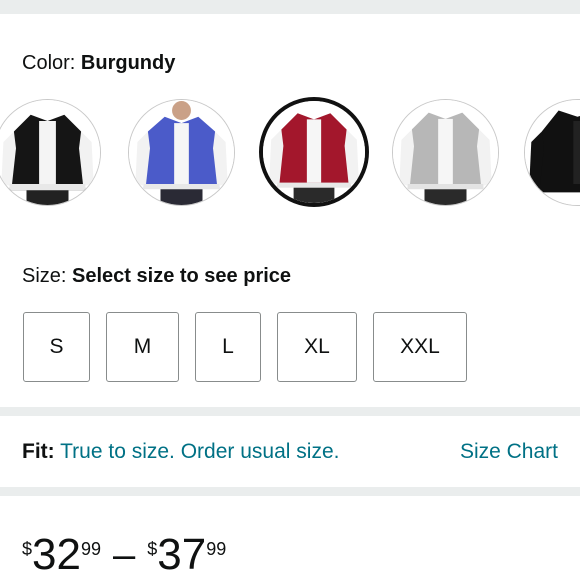 This screenshot has height=580, width=580. What do you see at coordinates (290, 411) in the screenshot?
I see `section-divider` at bounding box center [290, 411].